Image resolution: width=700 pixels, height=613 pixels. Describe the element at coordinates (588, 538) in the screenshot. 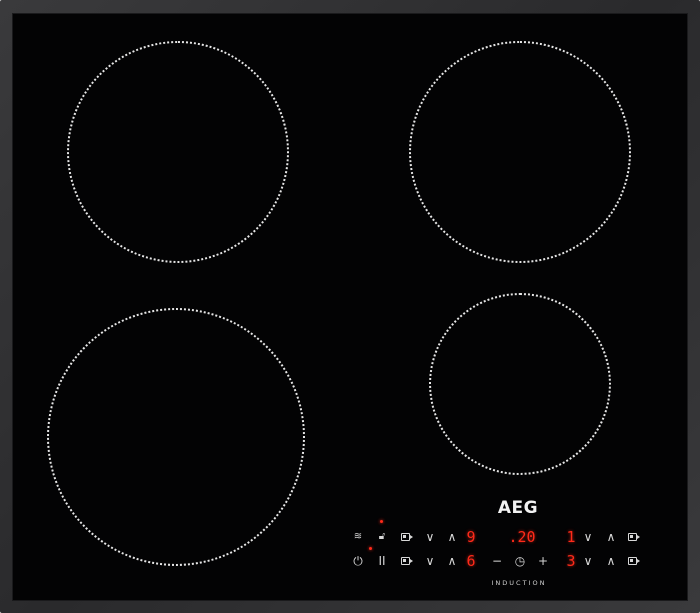

I see `rear-right-down-button: ∨` at that location.